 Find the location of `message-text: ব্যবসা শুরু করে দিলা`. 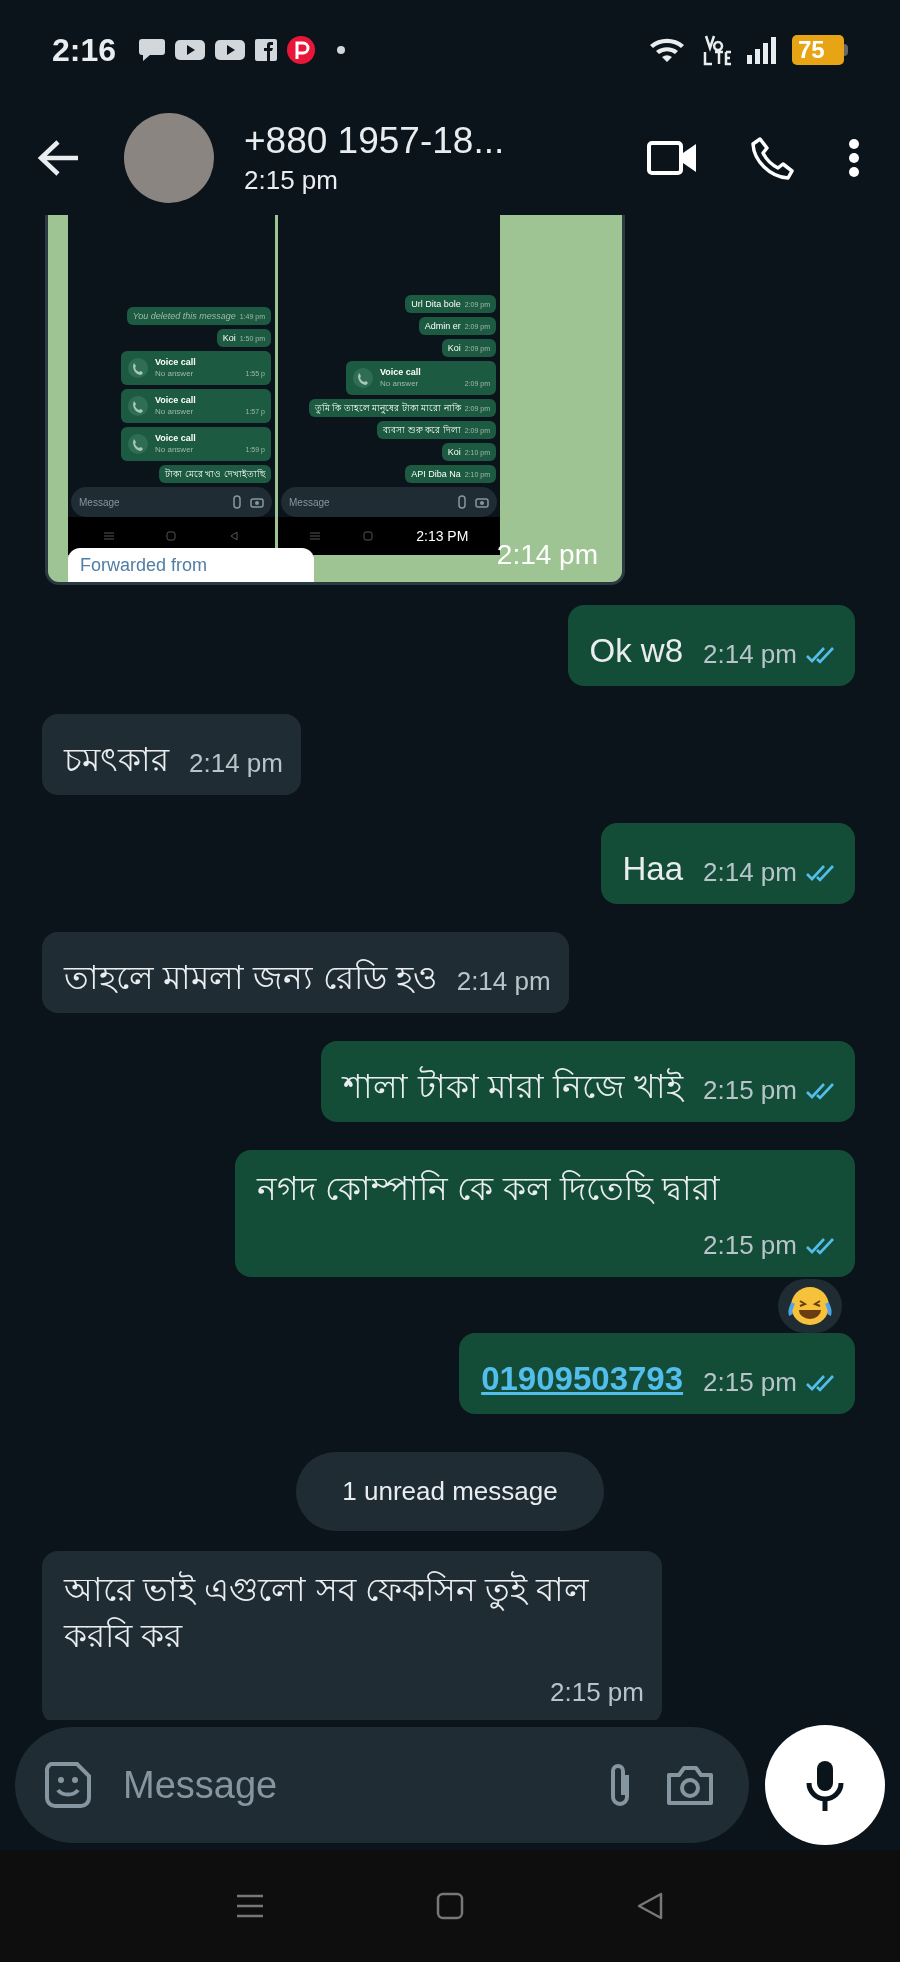

message-text: ব্যবসা শুরু করে দিলা is located at coordinates (422, 430).